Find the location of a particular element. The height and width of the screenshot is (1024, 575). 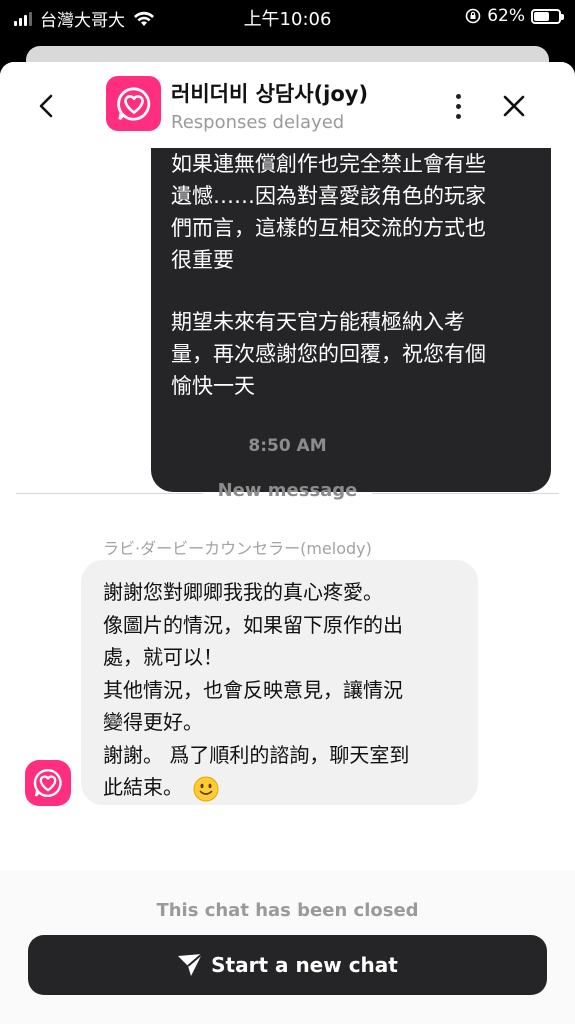

chat-header: 러비더비 상담사(joy) Responses delayed is located at coordinates (287, 105).